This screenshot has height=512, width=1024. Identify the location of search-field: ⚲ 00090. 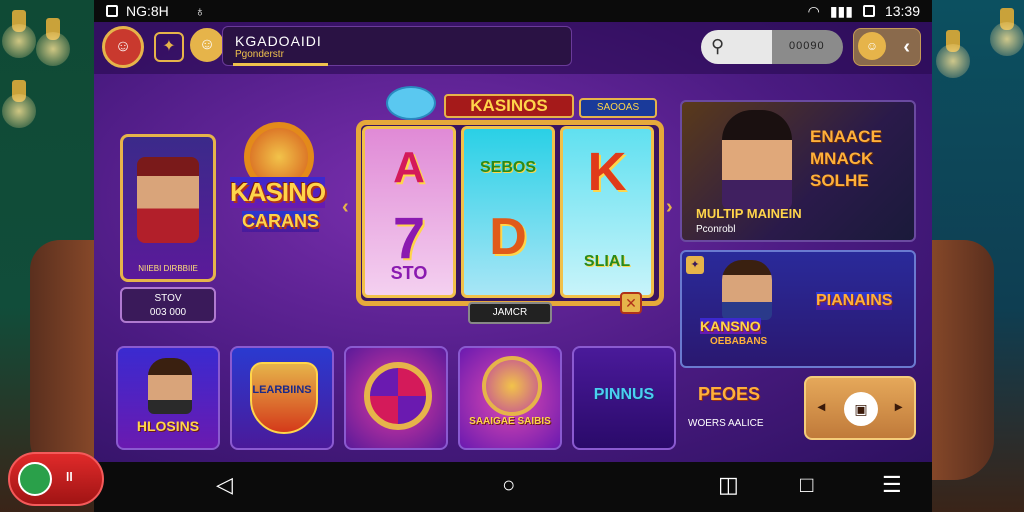
(772, 47).